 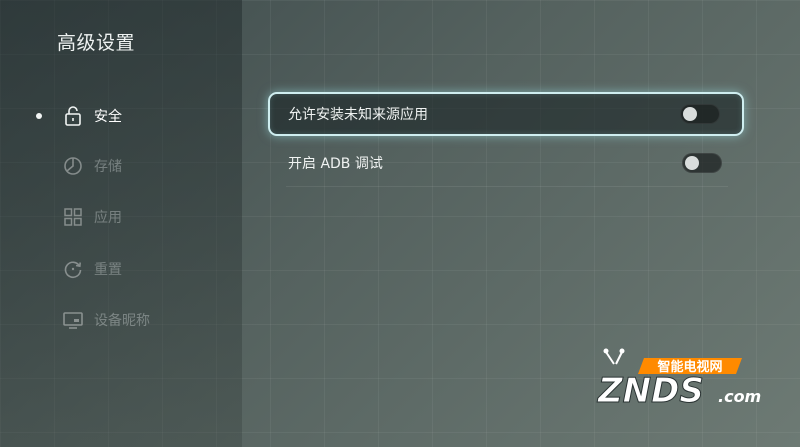 I want to click on sidebar-item-security: 安全, so click(x=131, y=116).